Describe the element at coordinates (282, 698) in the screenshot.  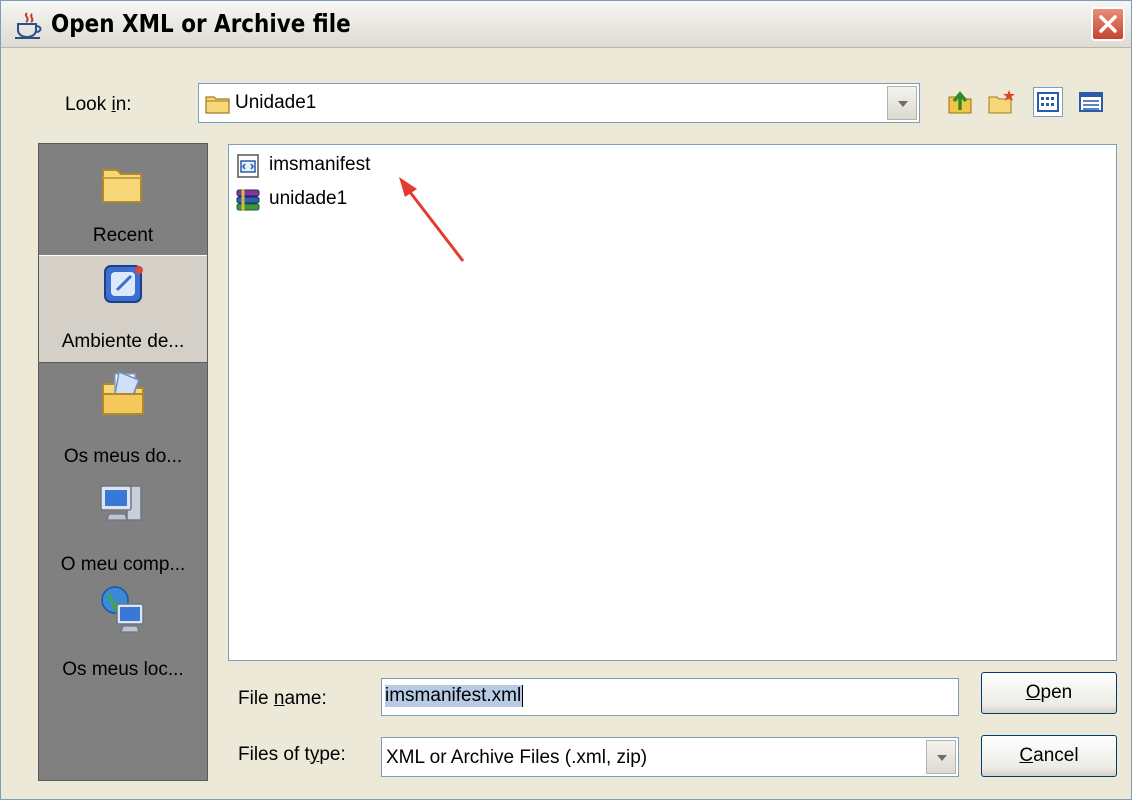
I see `file-name-label: File name:` at that location.